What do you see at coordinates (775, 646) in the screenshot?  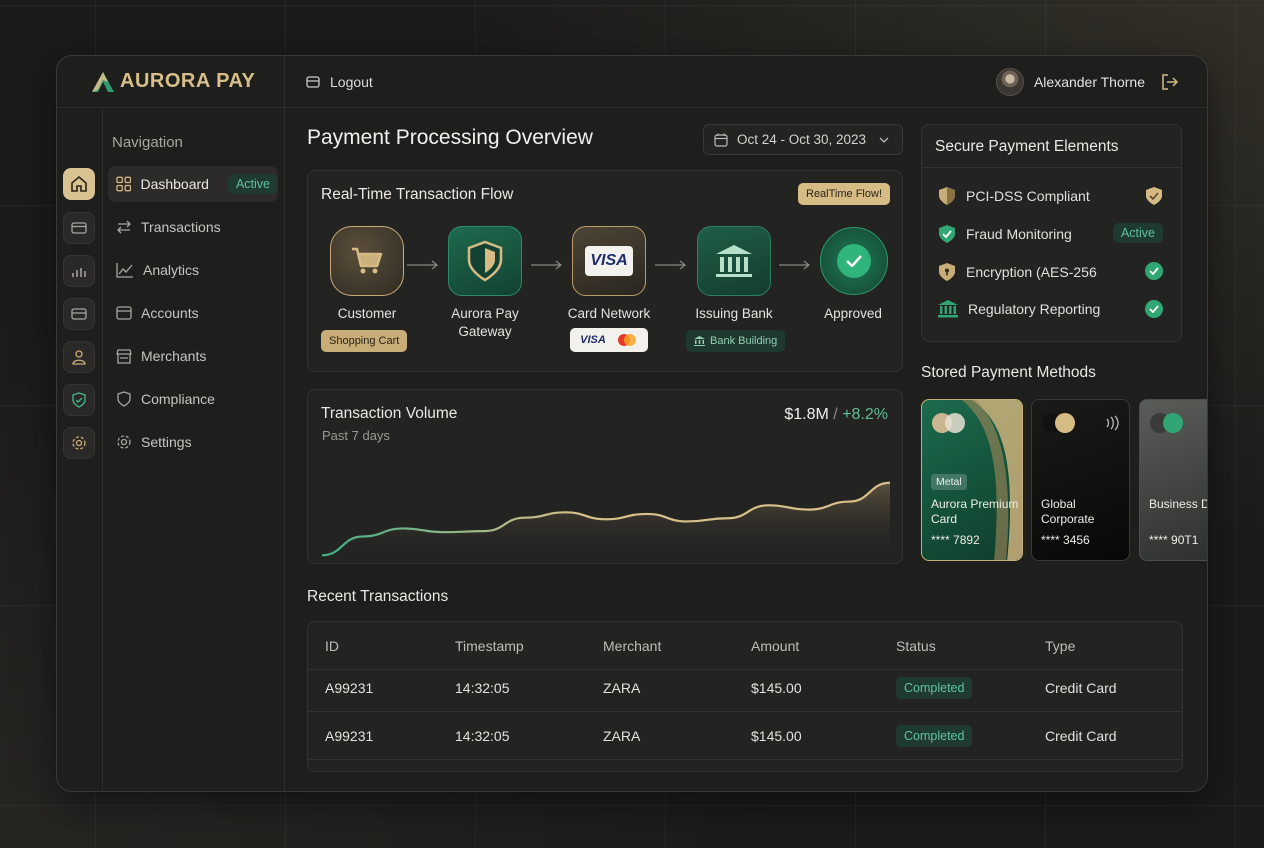 I see `column-header: Amount` at bounding box center [775, 646].